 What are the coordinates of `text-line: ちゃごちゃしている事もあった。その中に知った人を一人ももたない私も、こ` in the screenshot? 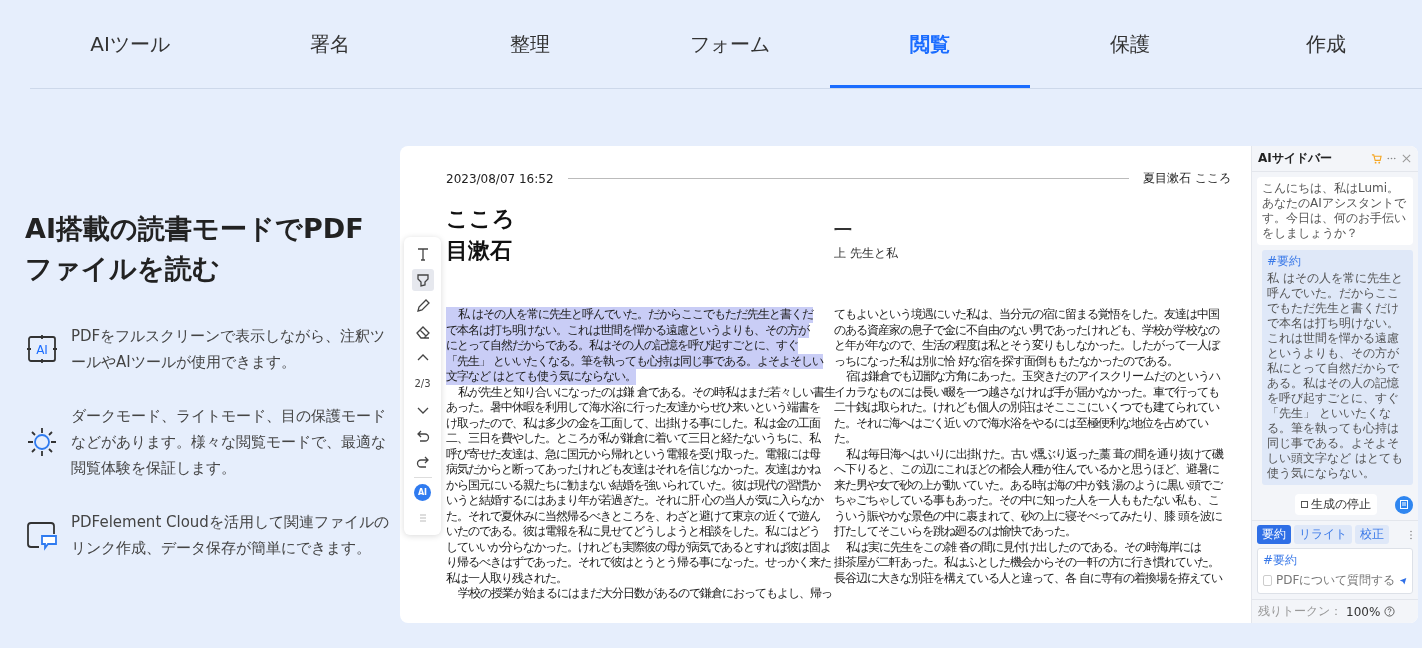 It's located at (1026, 501).